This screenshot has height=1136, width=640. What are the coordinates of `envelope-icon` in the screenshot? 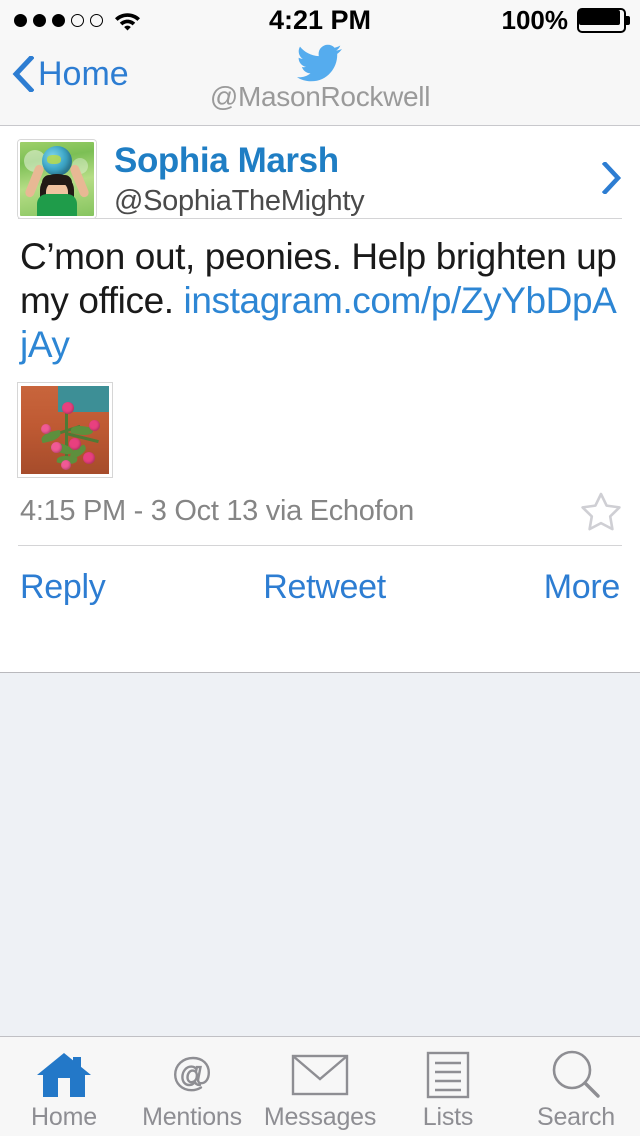 It's located at (320, 1075).